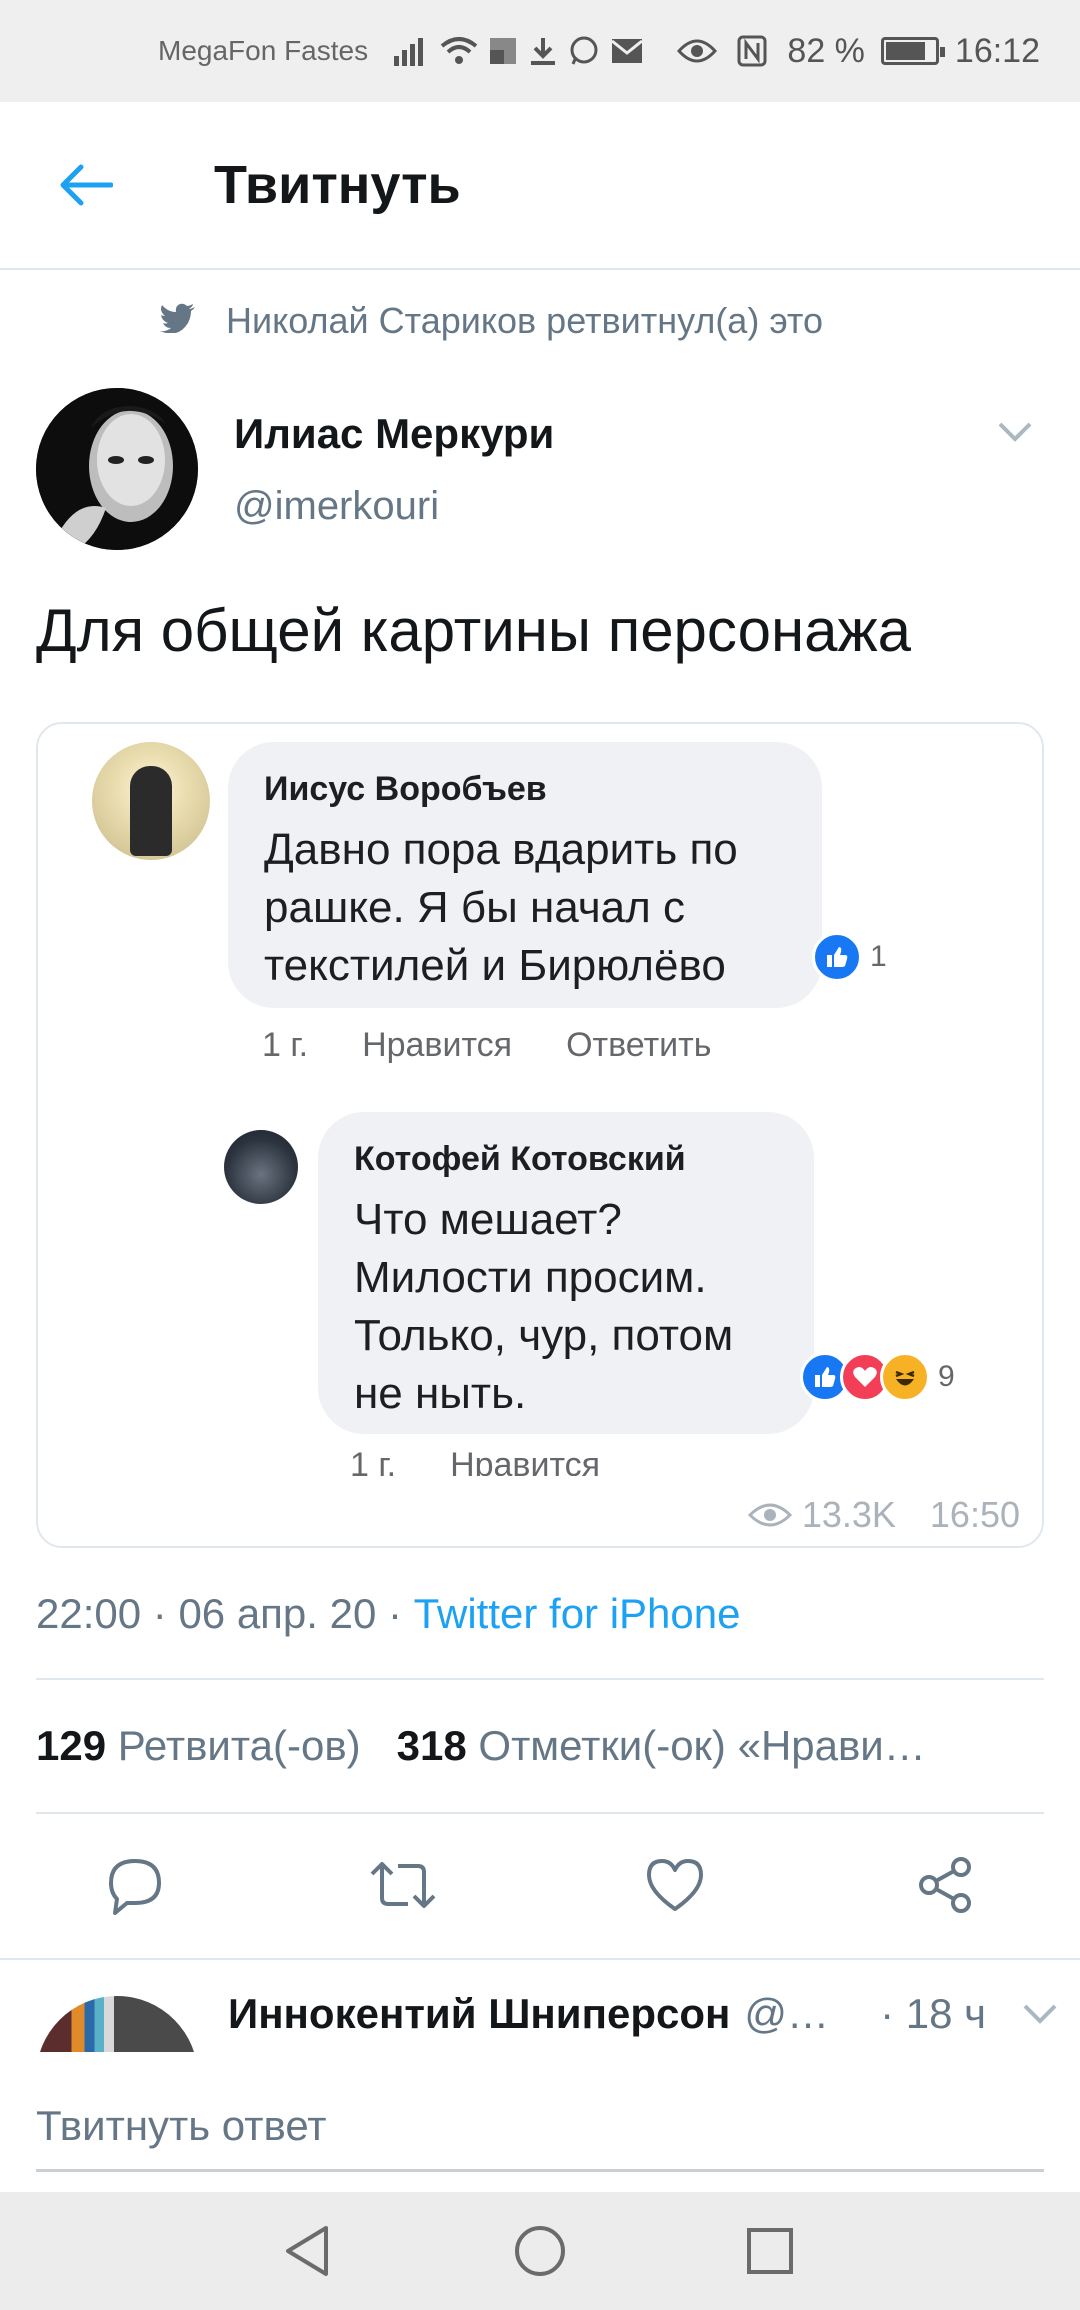 The height and width of the screenshot is (2310, 1080). Describe the element at coordinates (577, 1613) in the screenshot. I see `tweet-source-link: Twitter for iPhone` at that location.